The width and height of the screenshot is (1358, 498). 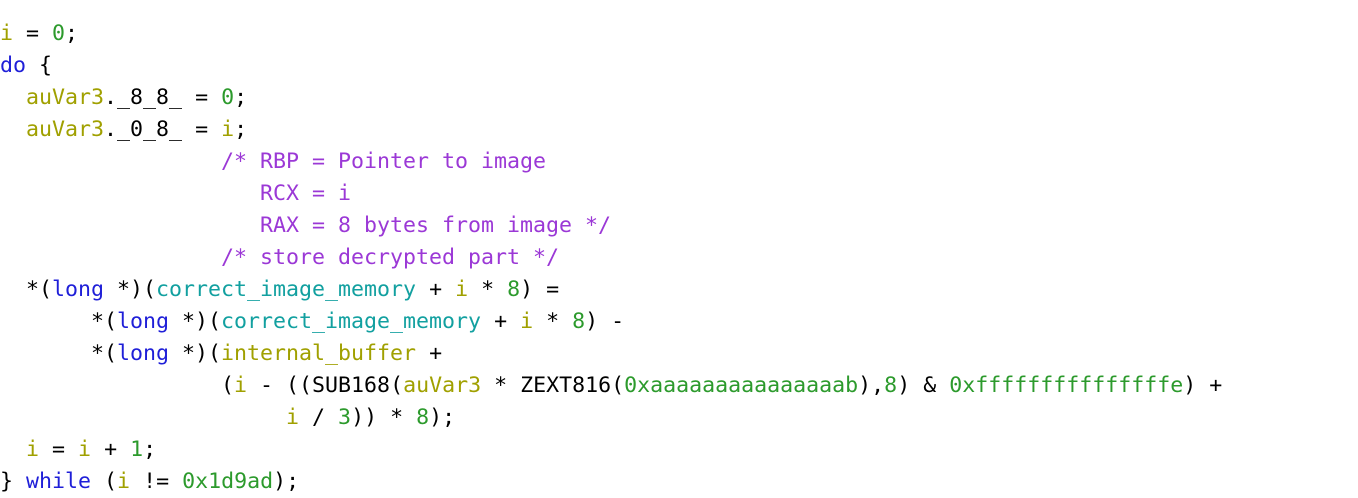 What do you see at coordinates (679, 130) in the screenshot?
I see `code-line: auVar3._0_8_ = i;` at bounding box center [679, 130].